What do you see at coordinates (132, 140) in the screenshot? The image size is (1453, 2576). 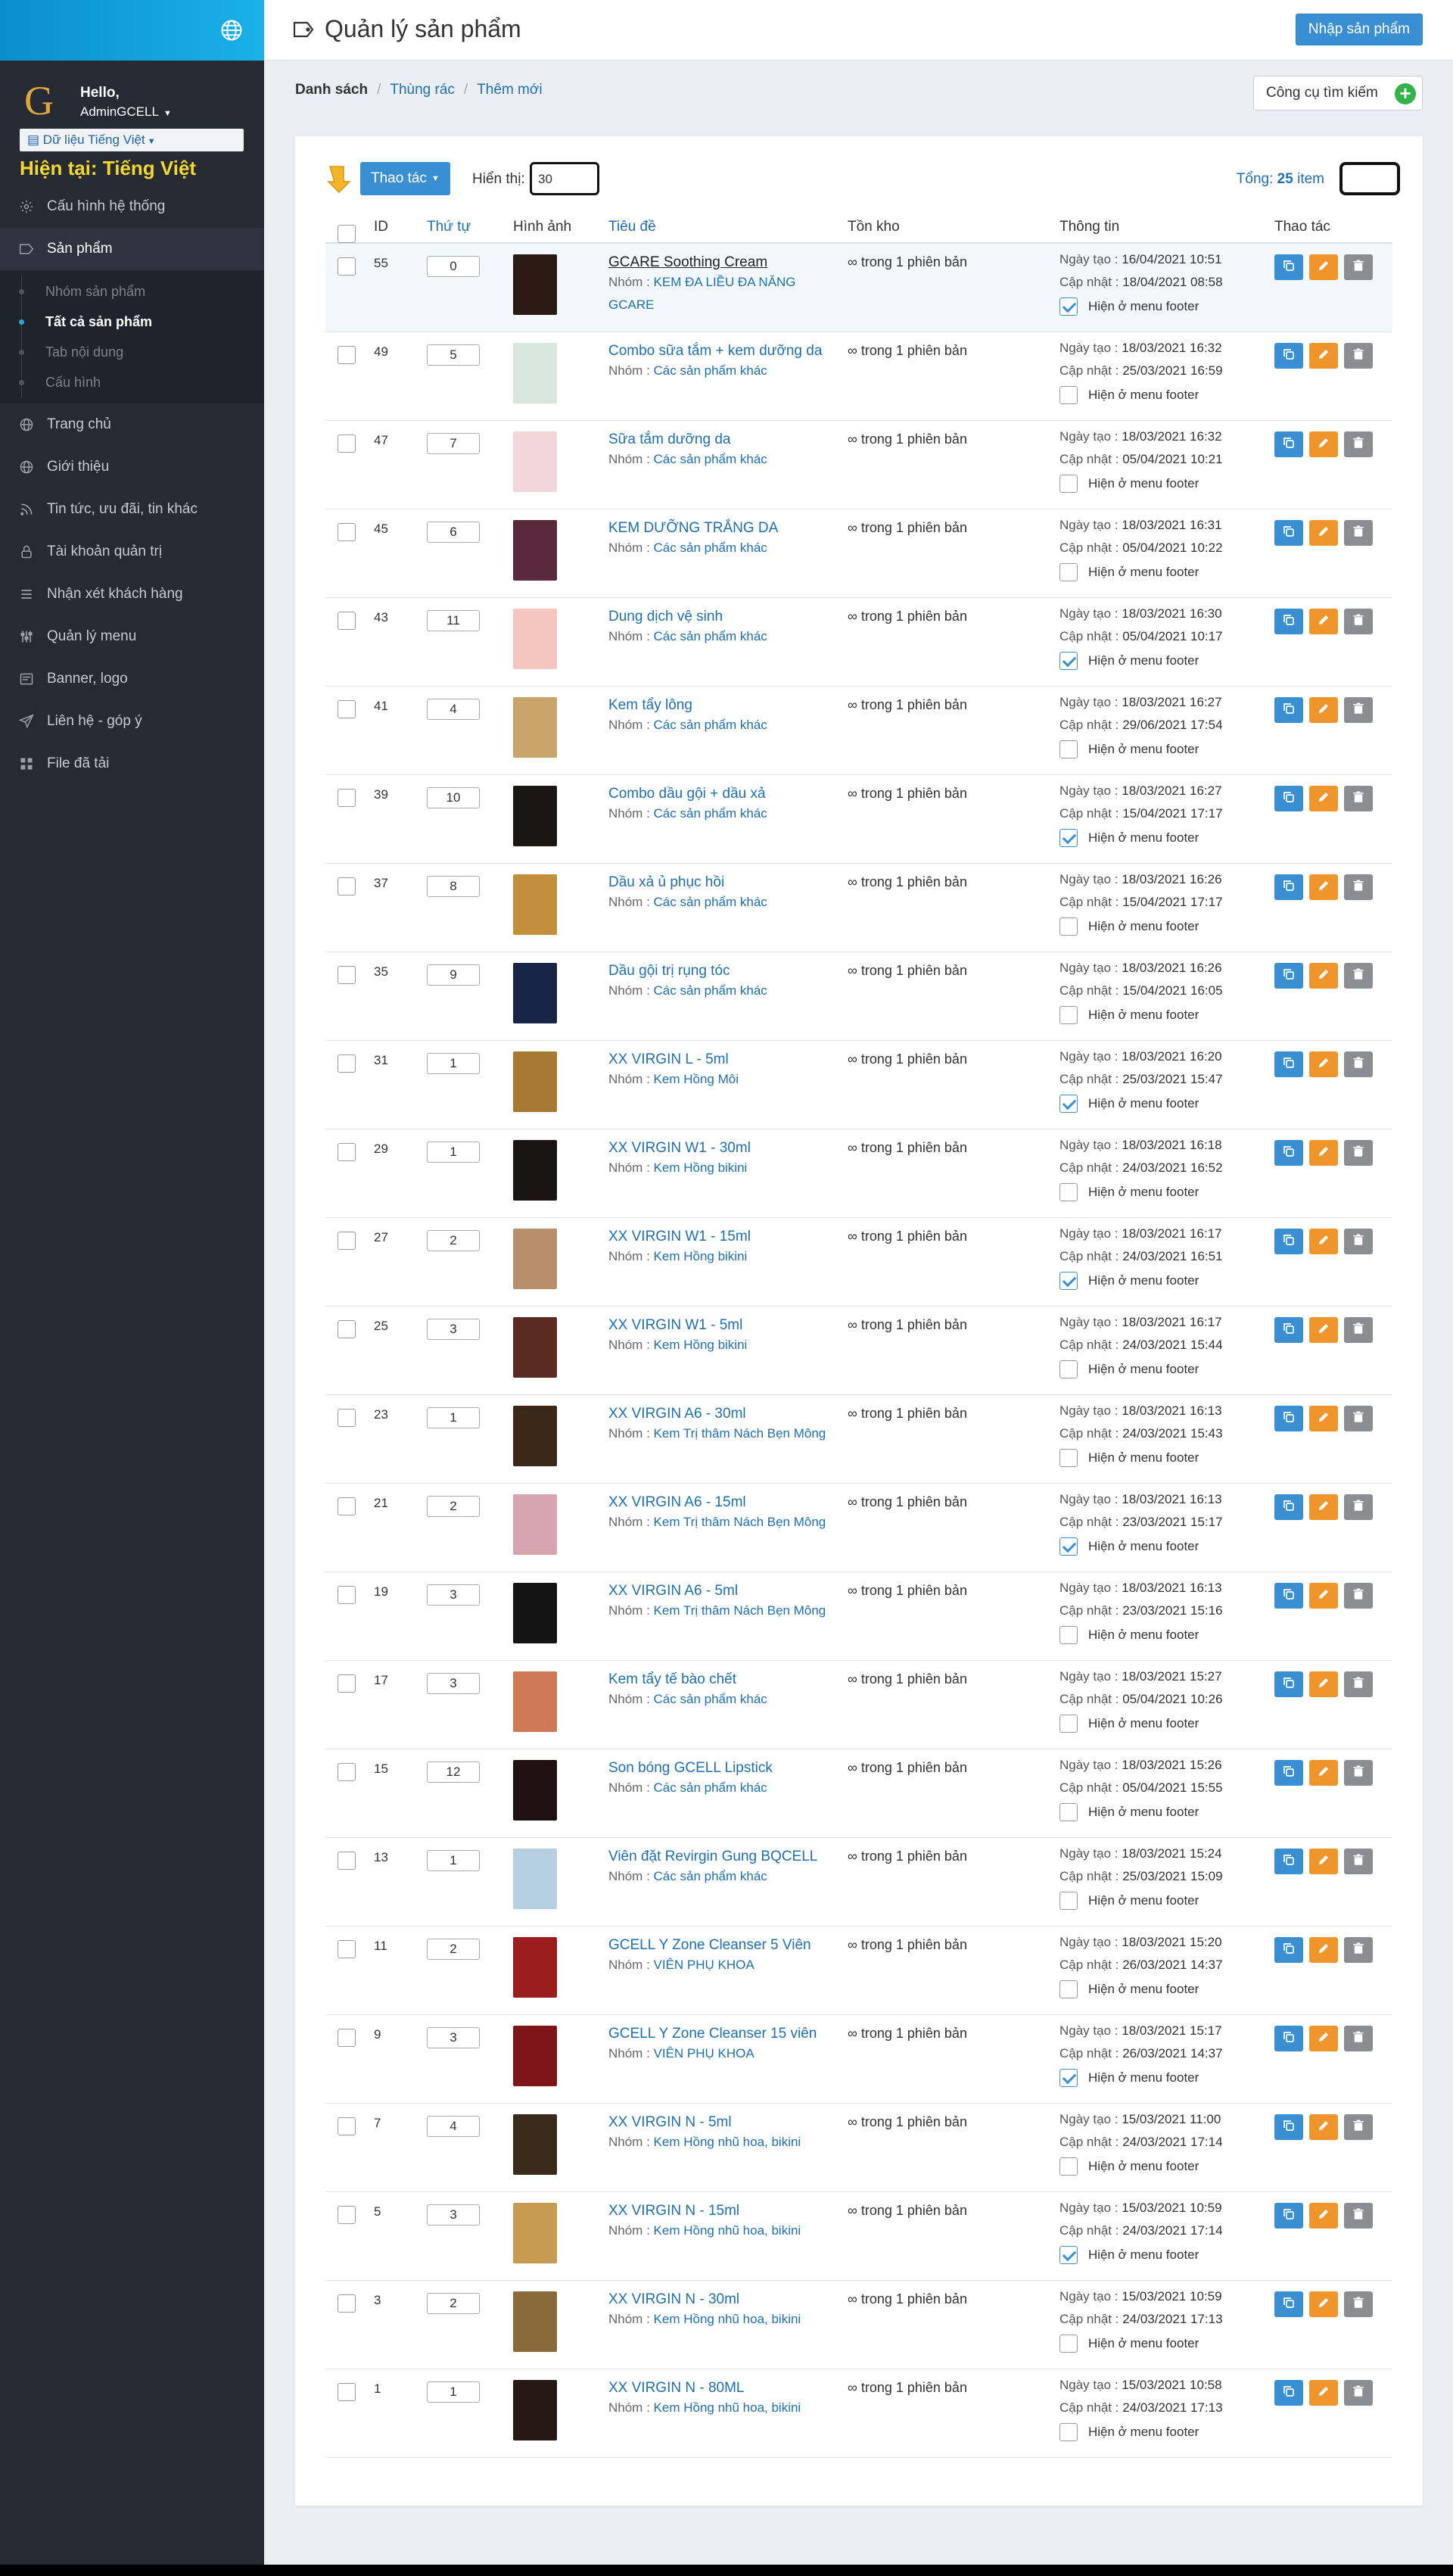 I see `language-data-button: ▤ Dữ liệu Tiếng Việt ▼` at bounding box center [132, 140].